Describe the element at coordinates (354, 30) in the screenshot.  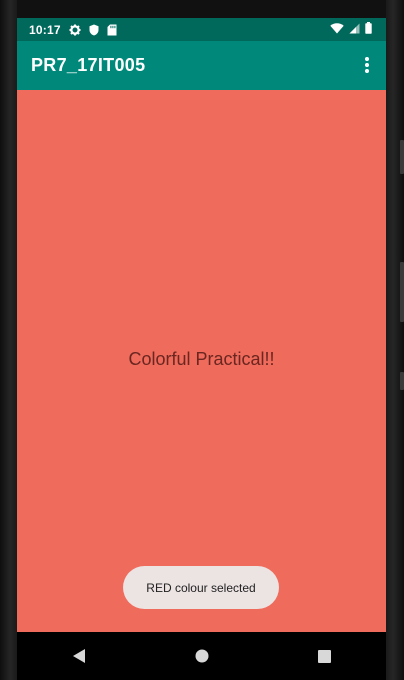
I see `cellular-signal-icon` at that location.